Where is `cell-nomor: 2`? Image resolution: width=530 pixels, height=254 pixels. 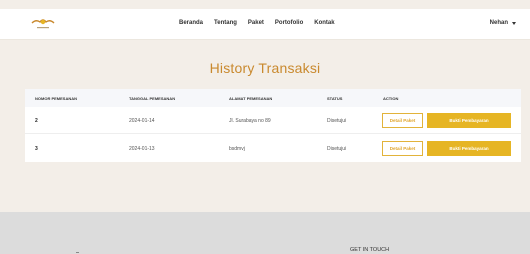
cell-nomor: 2 is located at coordinates (36, 121).